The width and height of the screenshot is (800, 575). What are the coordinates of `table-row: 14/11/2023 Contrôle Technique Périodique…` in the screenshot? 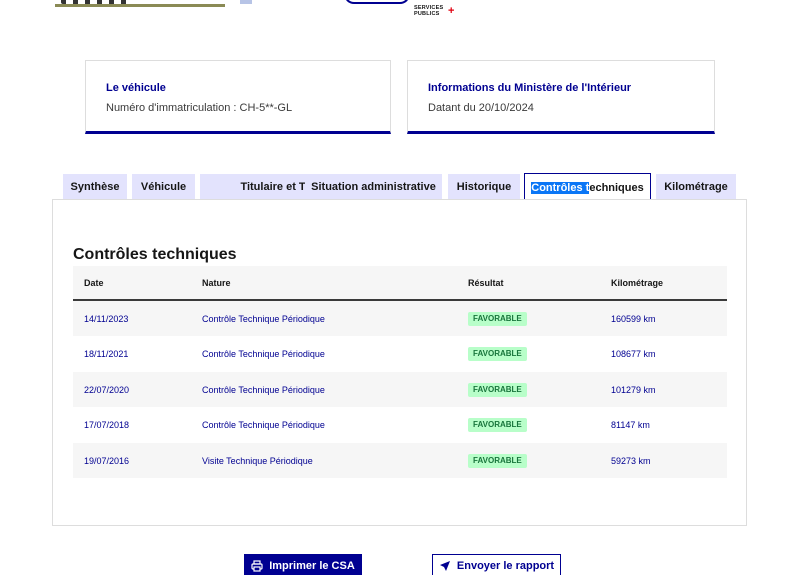 It's located at (400, 319).